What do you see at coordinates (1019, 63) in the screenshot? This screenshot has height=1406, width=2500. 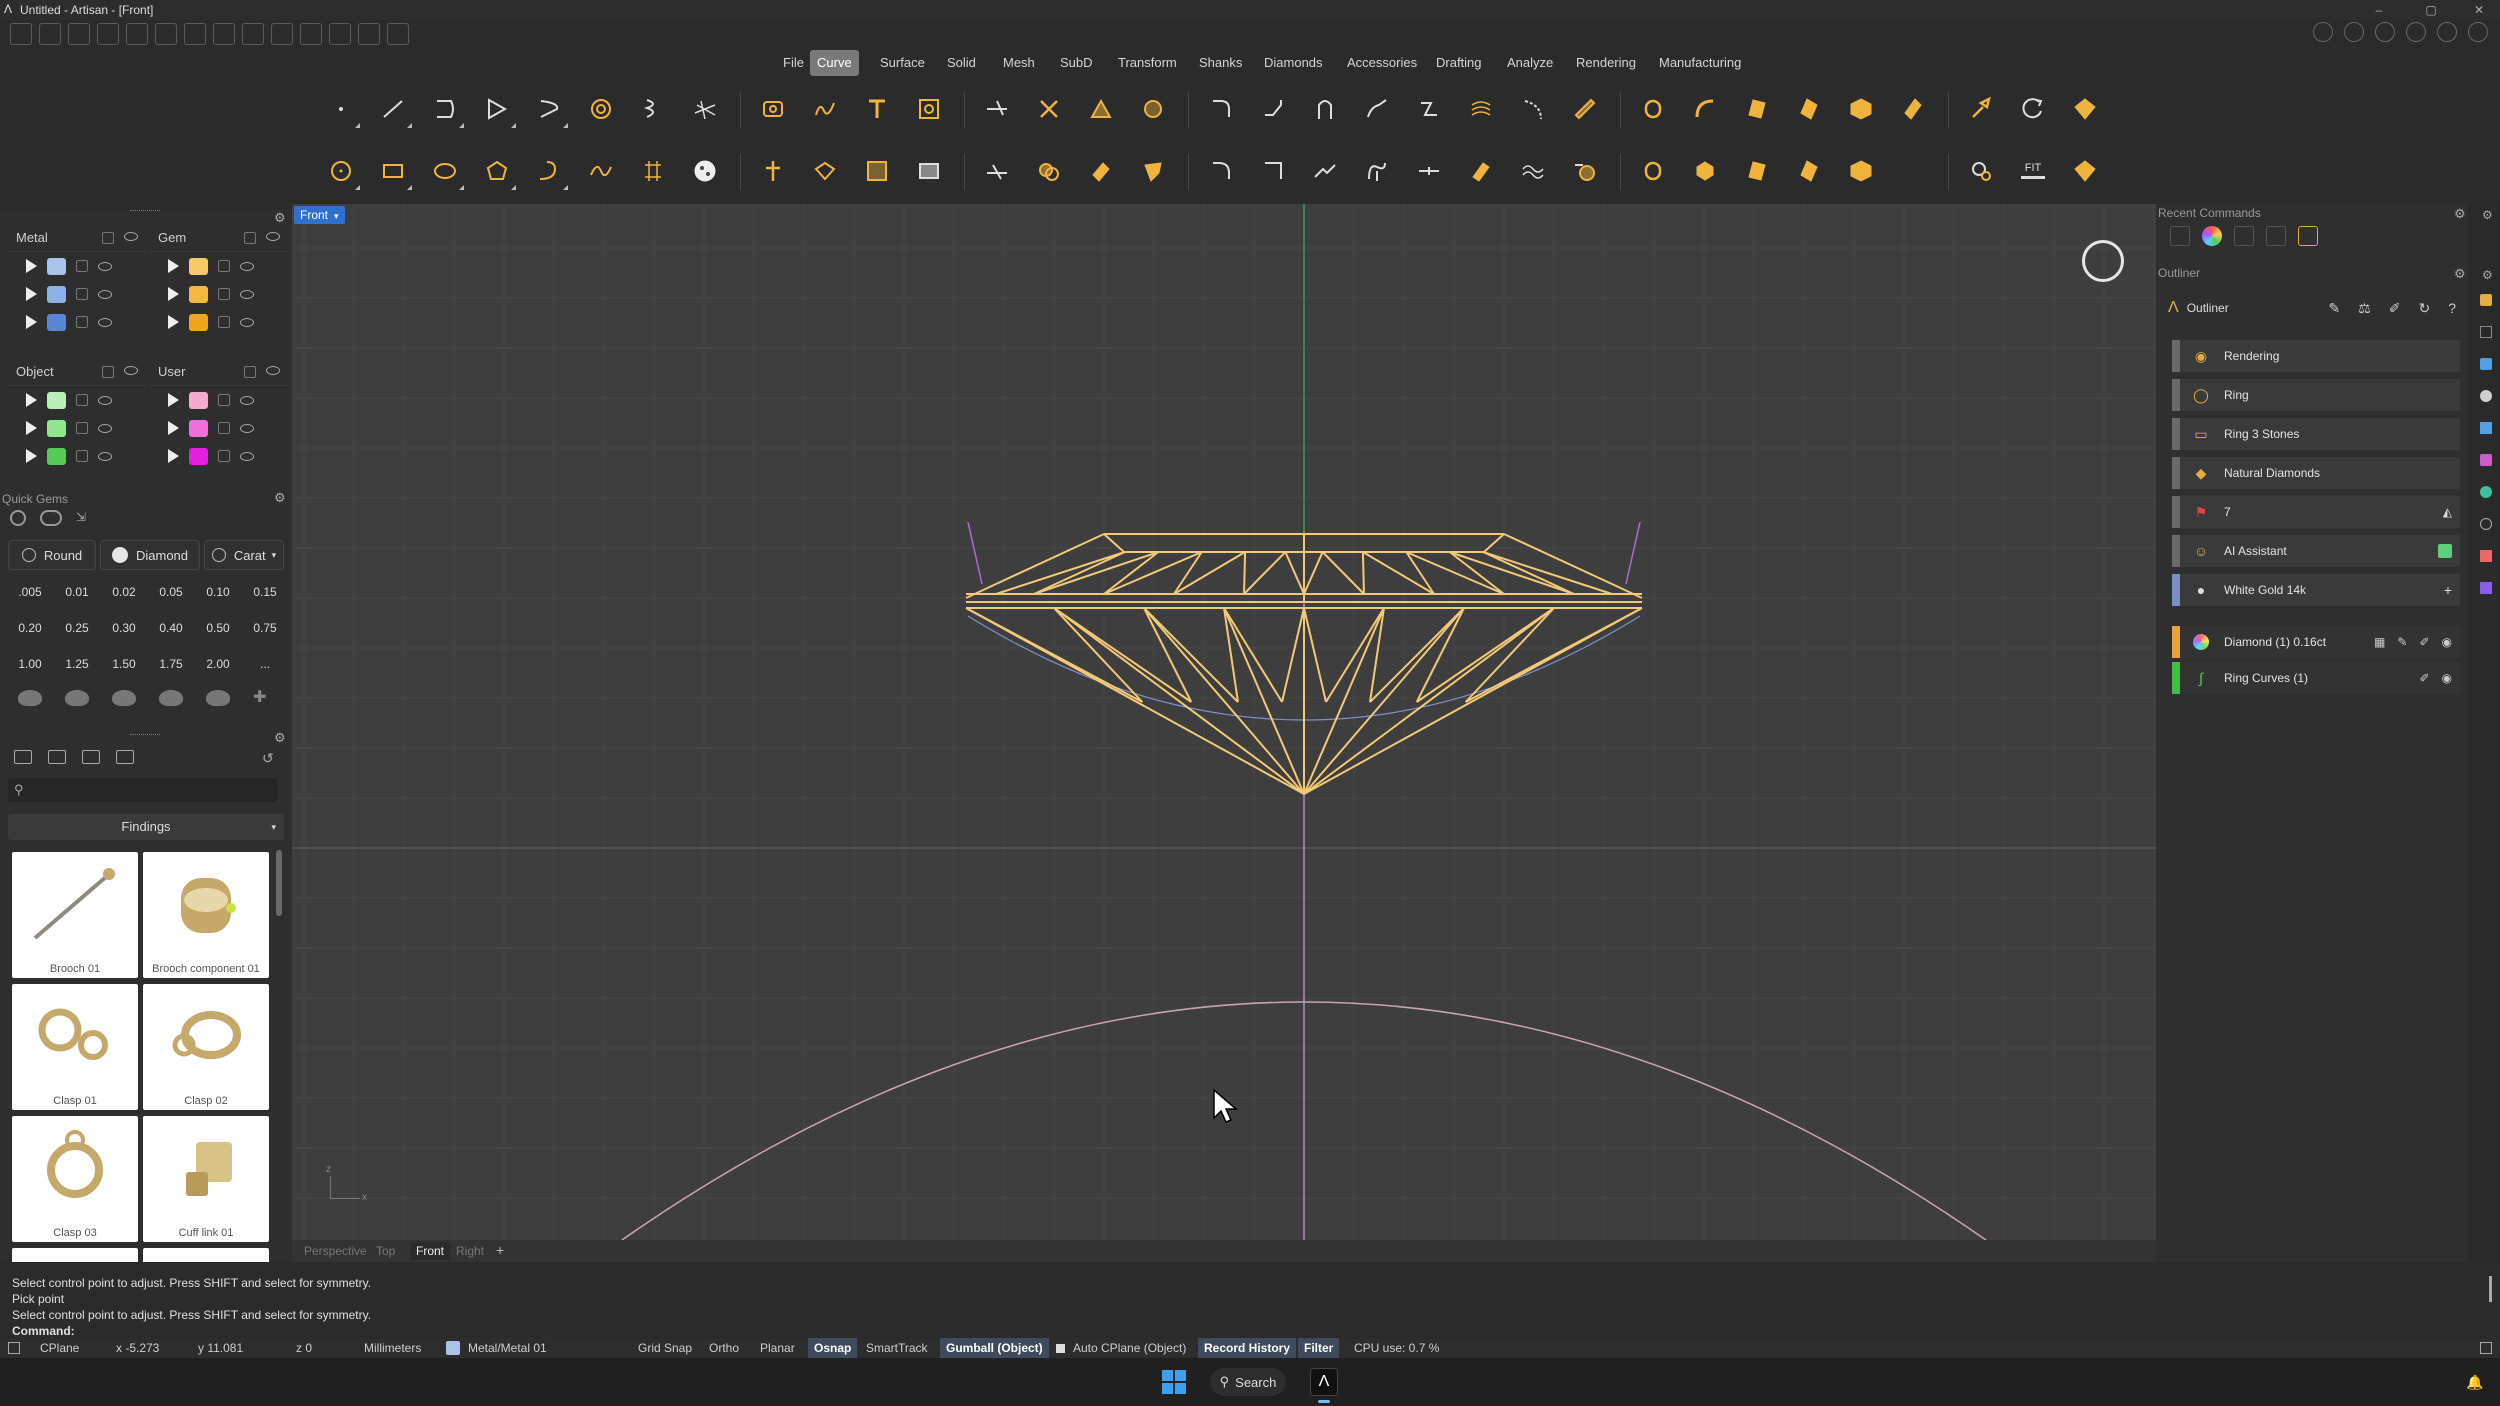 I see `menu-mesh: Mesh` at bounding box center [1019, 63].